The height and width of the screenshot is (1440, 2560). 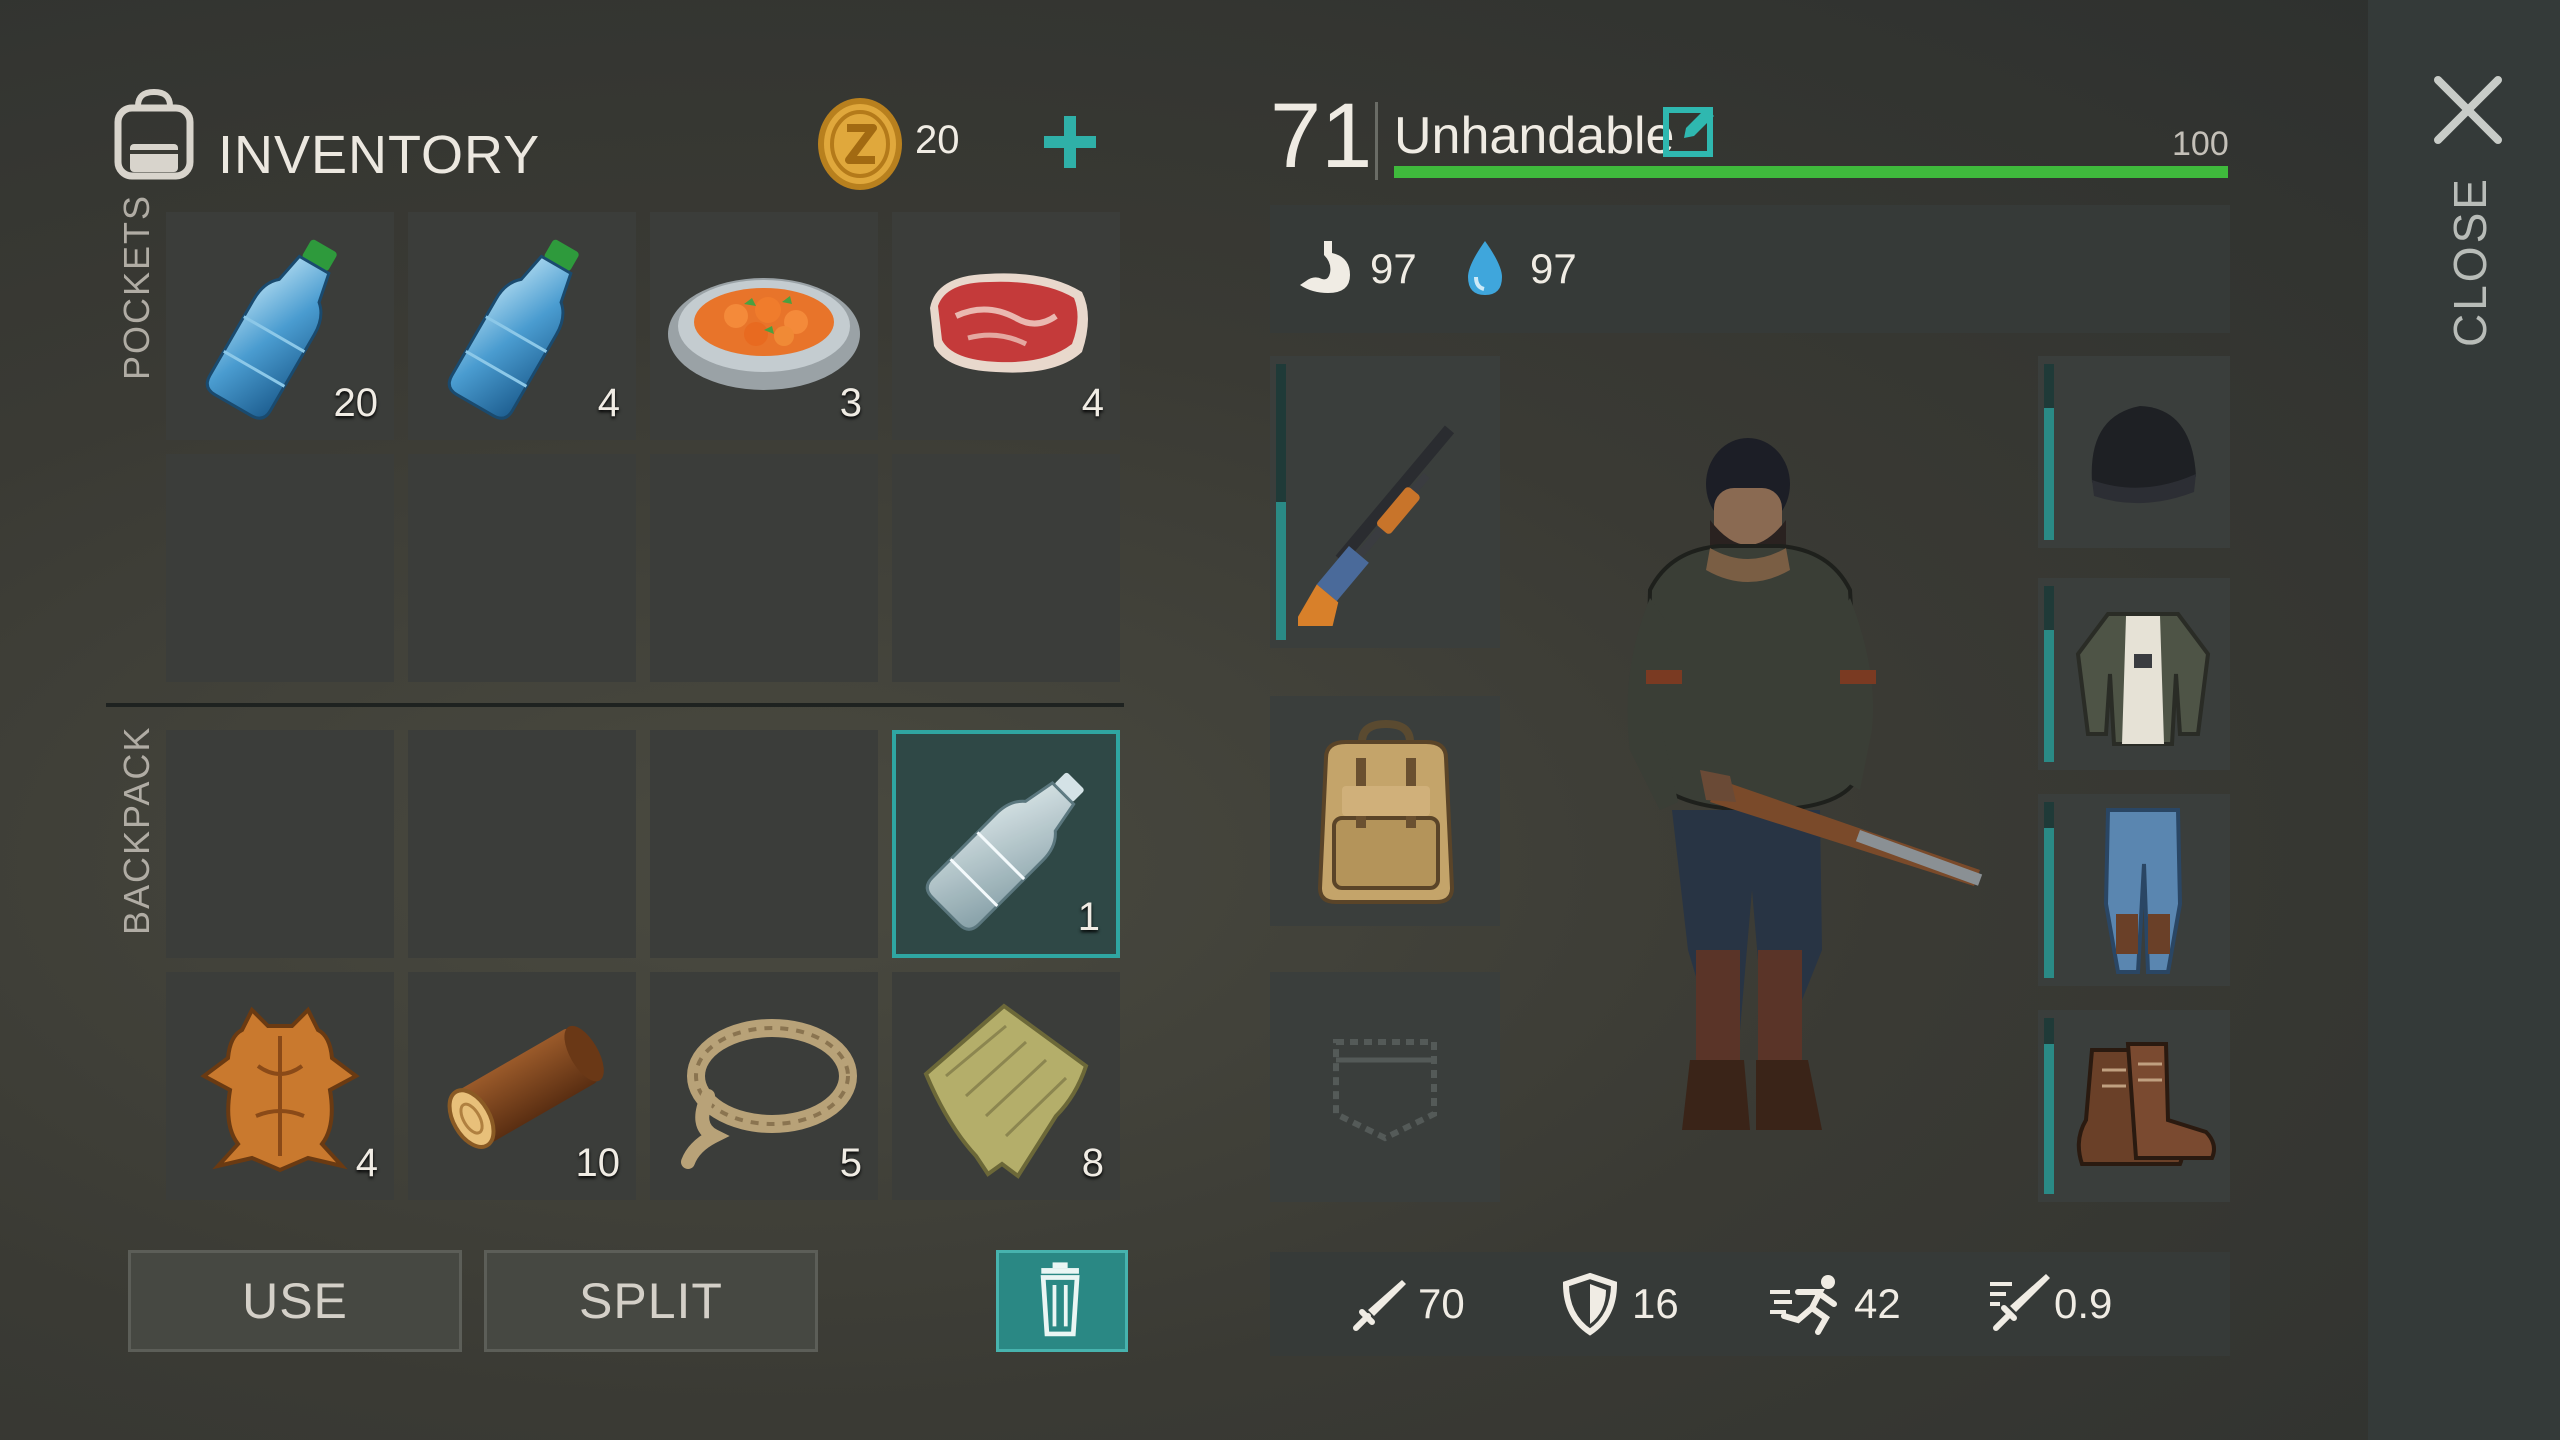 What do you see at coordinates (2049, 1106) in the screenshot?
I see `feet-durability` at bounding box center [2049, 1106].